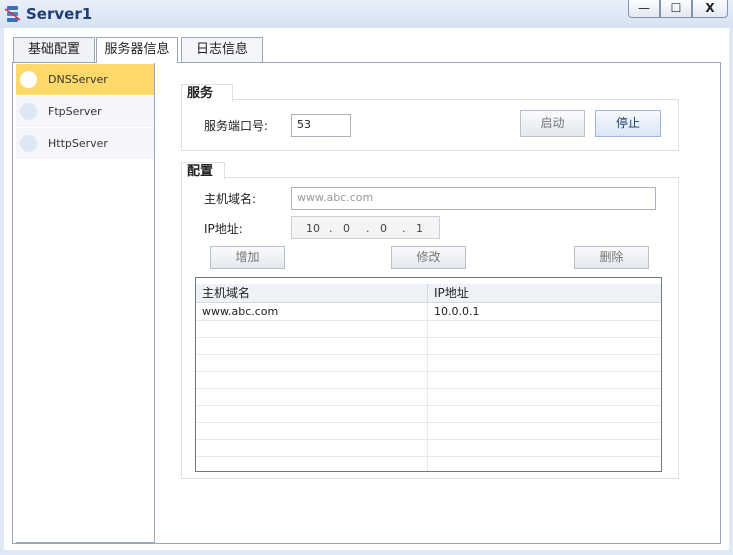  What do you see at coordinates (247, 257) in the screenshot?
I see `add-button: 增加` at bounding box center [247, 257].